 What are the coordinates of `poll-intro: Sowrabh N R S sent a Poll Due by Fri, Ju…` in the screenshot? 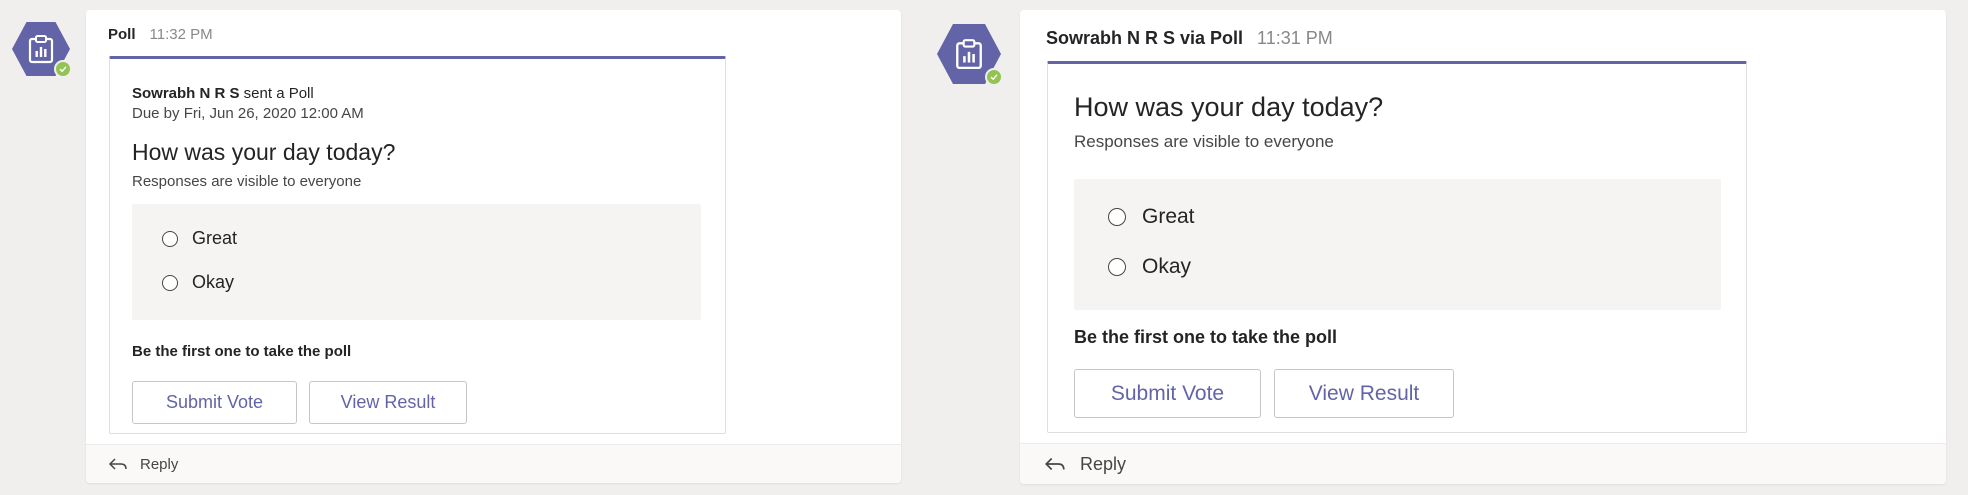 It's located at (248, 104).